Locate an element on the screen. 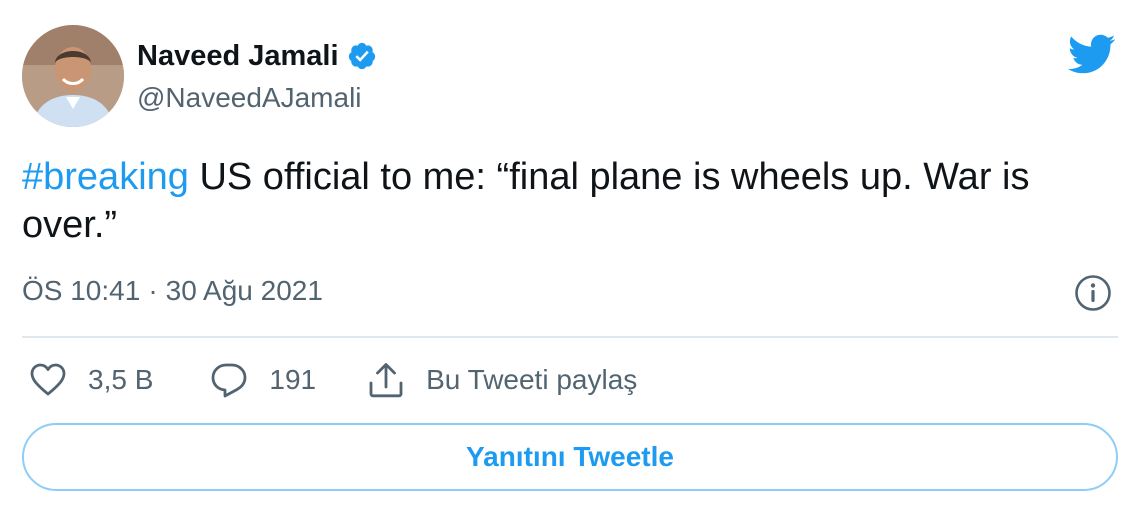 Image resolution: width=1140 pixels, height=517 pixels. twitter-bird-icon is located at coordinates (1091, 54).